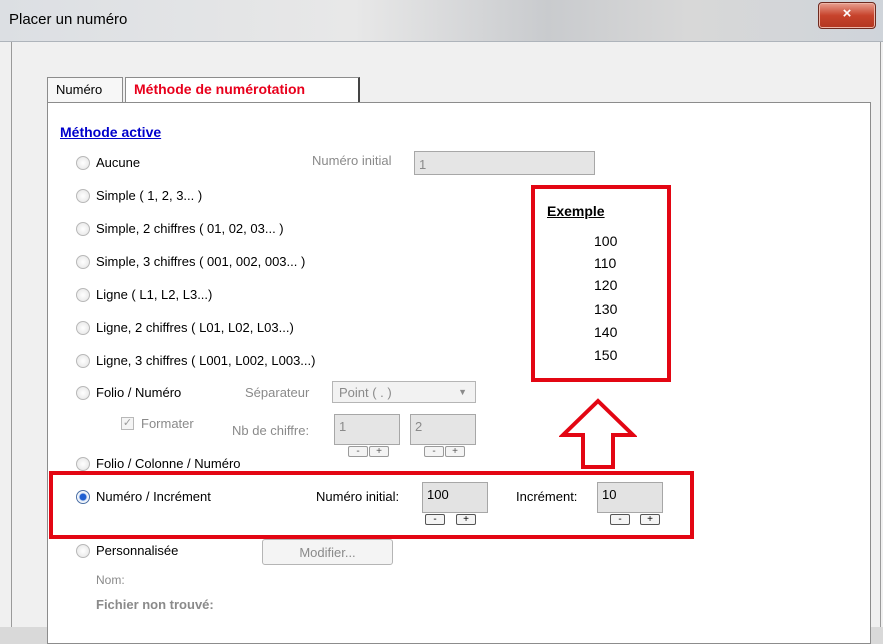 This screenshot has height=644, width=883. I want to click on label-folio-numero: Folio / Numéro, so click(139, 392).